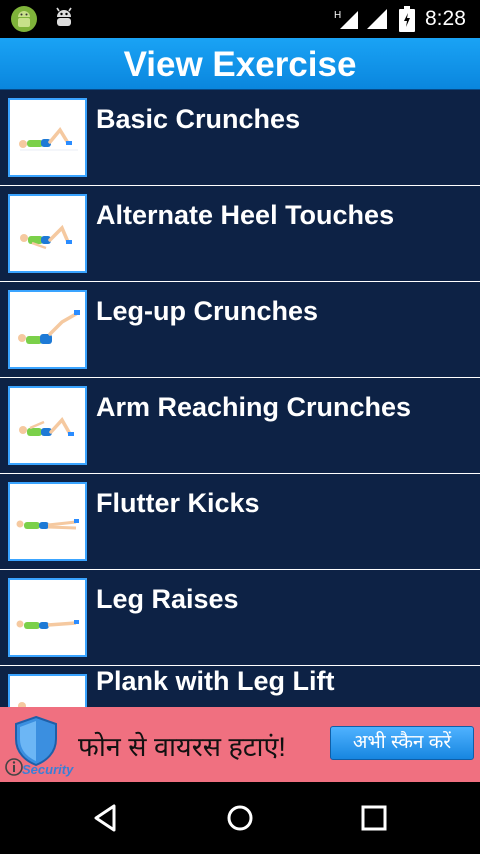 This screenshot has height=854, width=480. Describe the element at coordinates (240, 19) in the screenshot. I see `status-bar: H 8:28` at that location.